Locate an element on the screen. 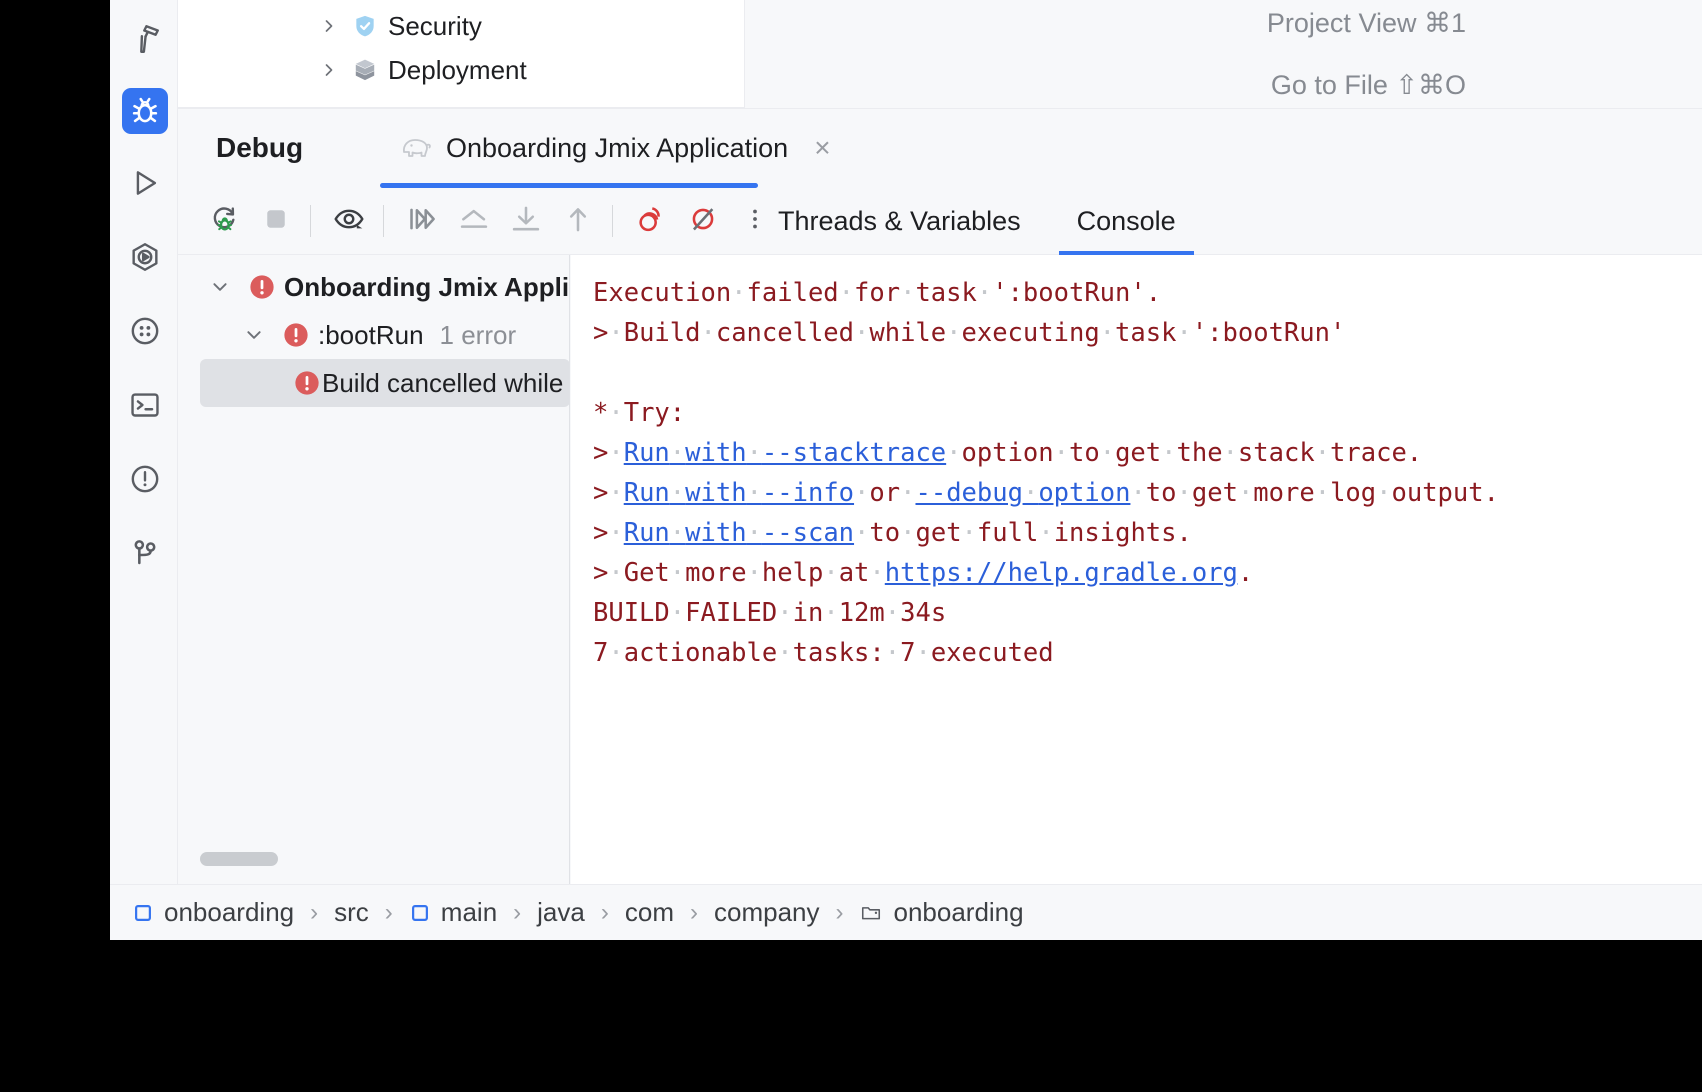  console-text: . is located at coordinates (1245, 573).